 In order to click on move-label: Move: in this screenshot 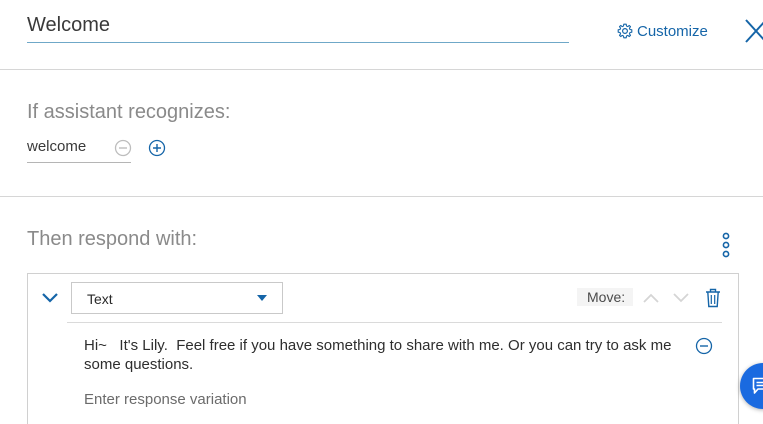, I will do `click(605, 297)`.